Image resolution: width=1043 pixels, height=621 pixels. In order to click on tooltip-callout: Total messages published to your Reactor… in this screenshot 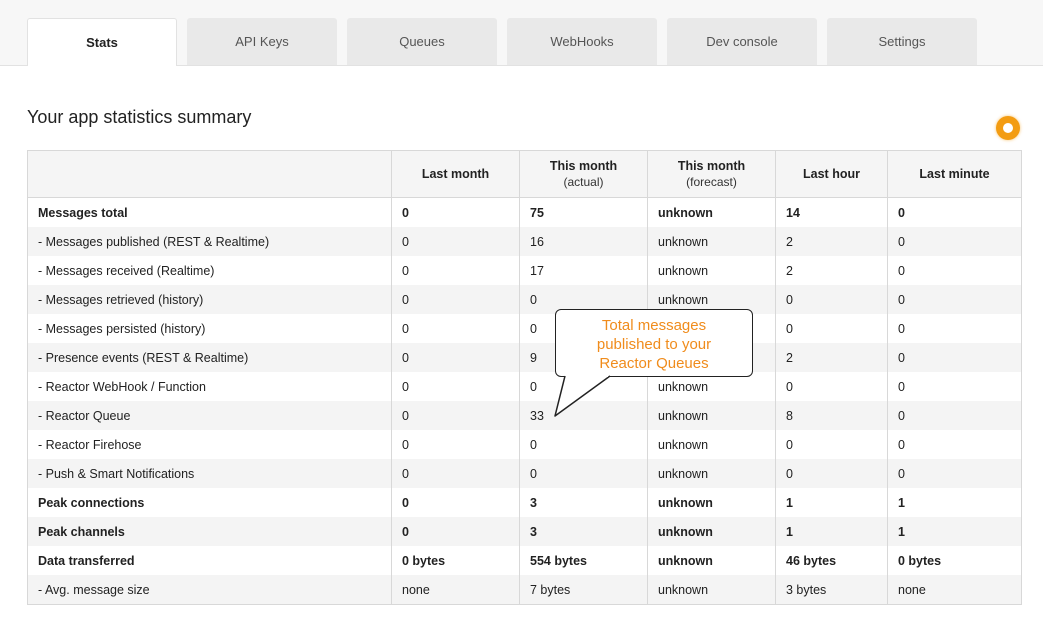, I will do `click(654, 343)`.